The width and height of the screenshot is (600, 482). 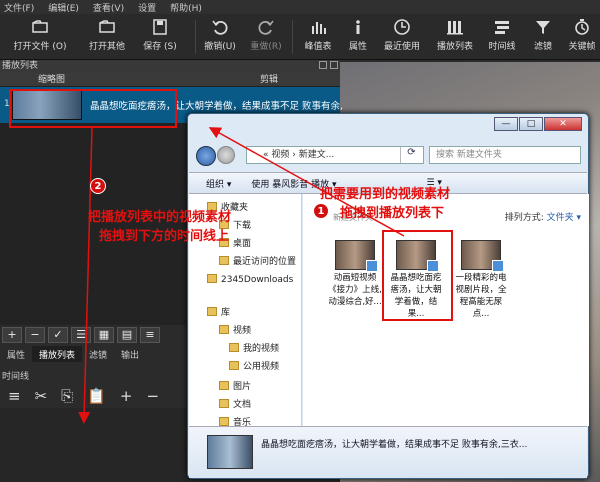 I want to click on highlight-box-explorer-file, so click(x=417, y=275).